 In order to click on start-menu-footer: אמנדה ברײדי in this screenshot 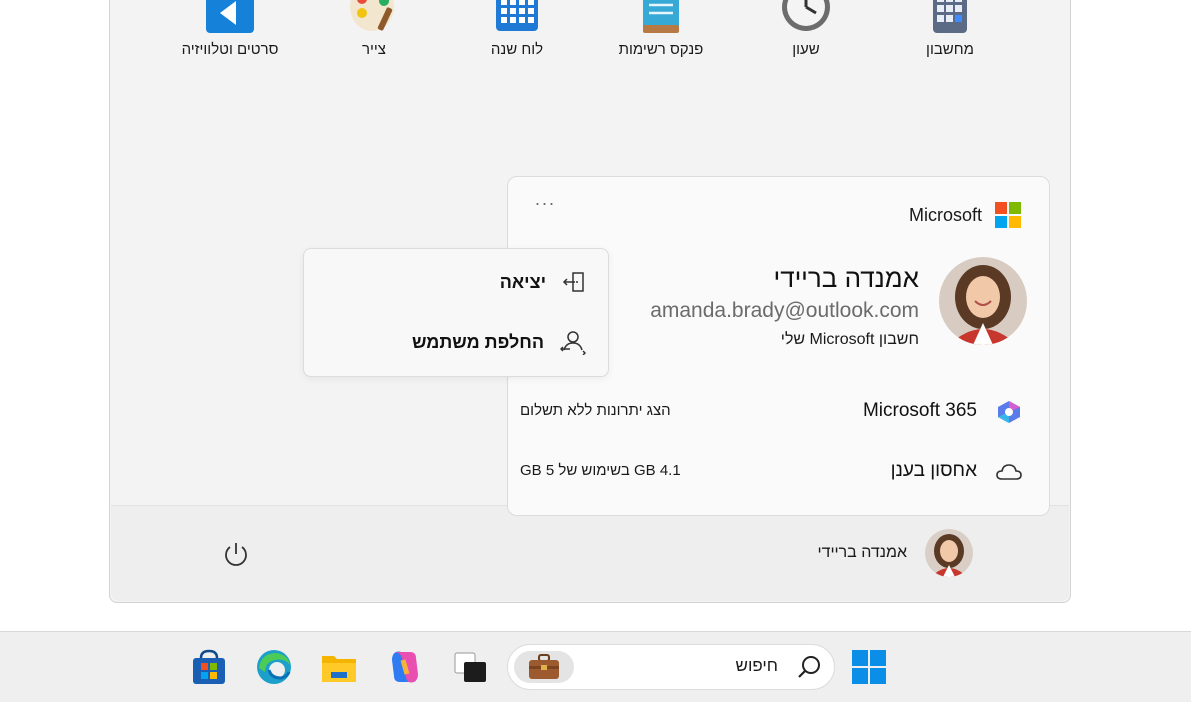, I will do `click(590, 553)`.